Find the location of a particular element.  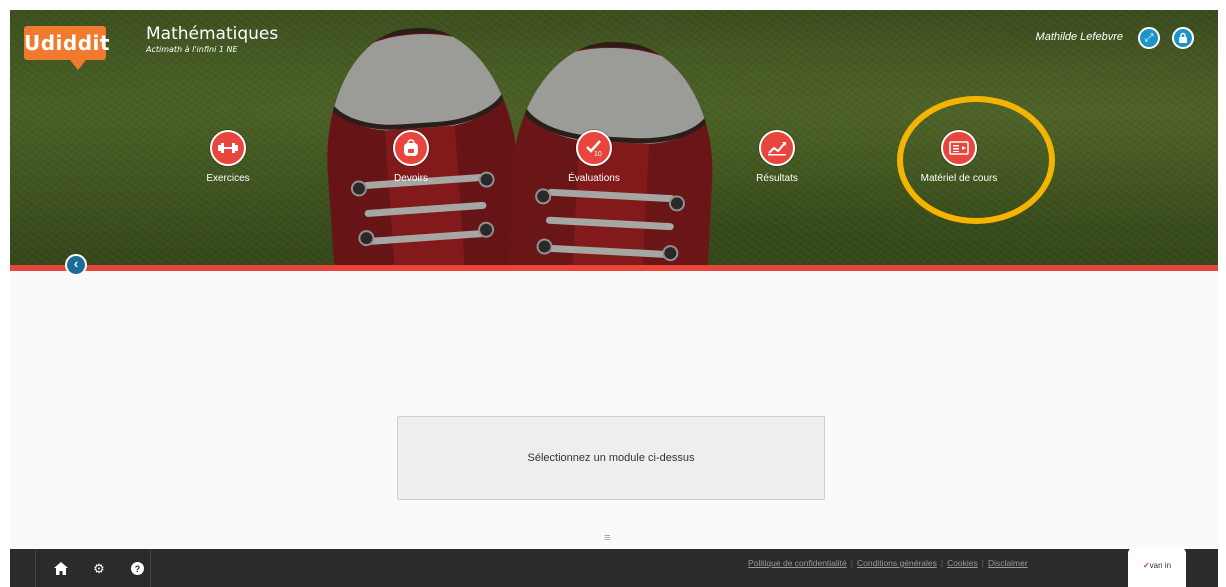

expand-icon: ⤢ is located at coordinates (1149, 38).